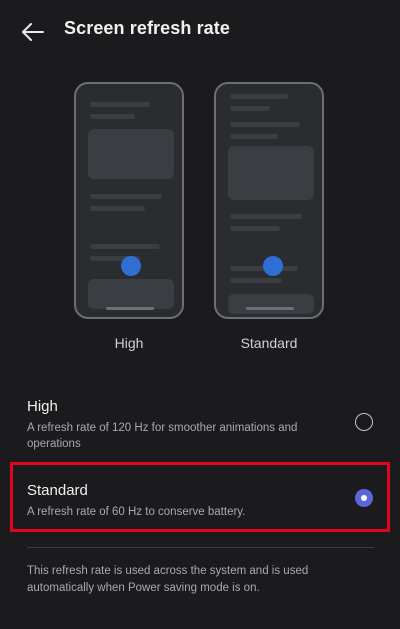  Describe the element at coordinates (364, 422) in the screenshot. I see `radio-high` at that location.